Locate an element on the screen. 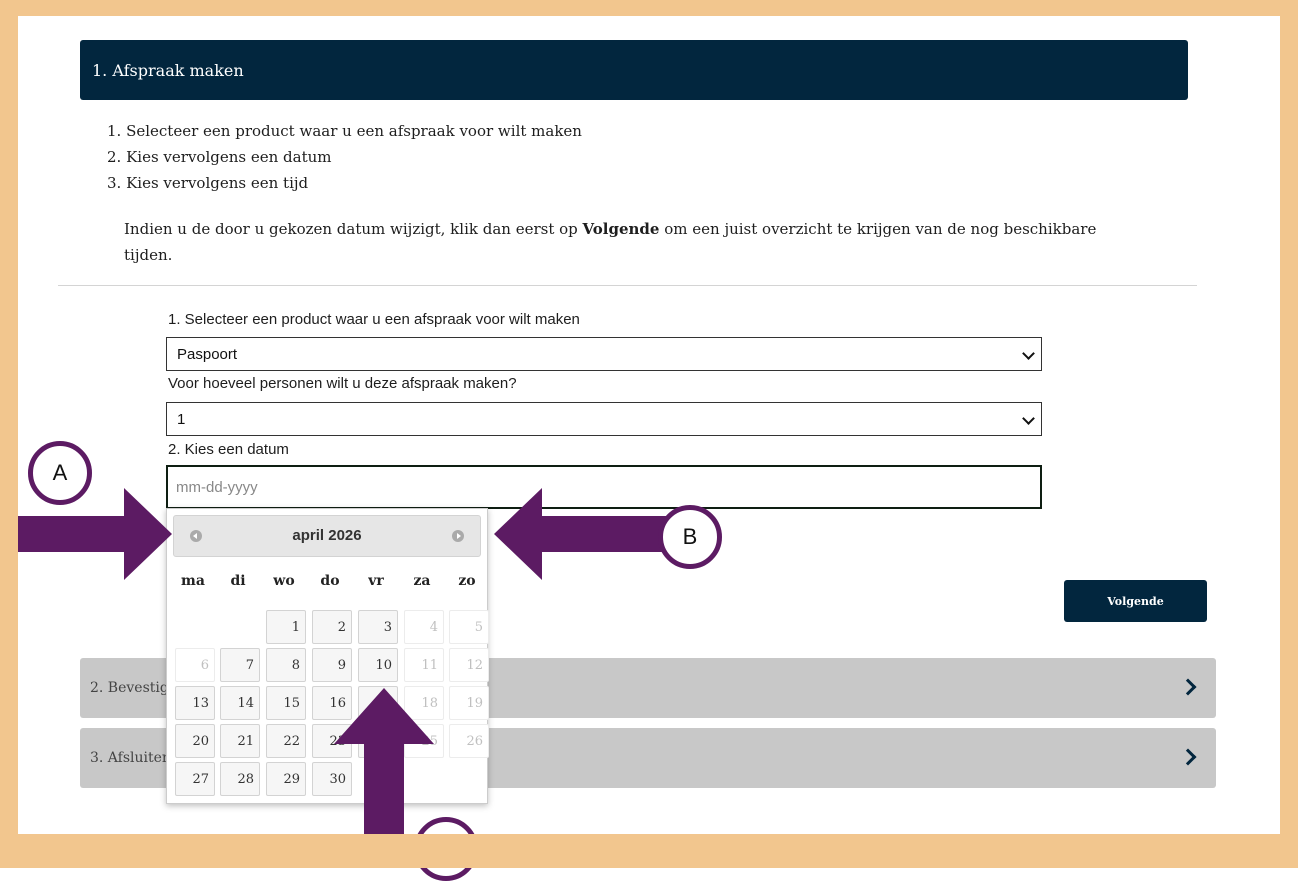 Image resolution: width=1298 pixels, height=881 pixels. calendar-day: 4 is located at coordinates (424, 627).